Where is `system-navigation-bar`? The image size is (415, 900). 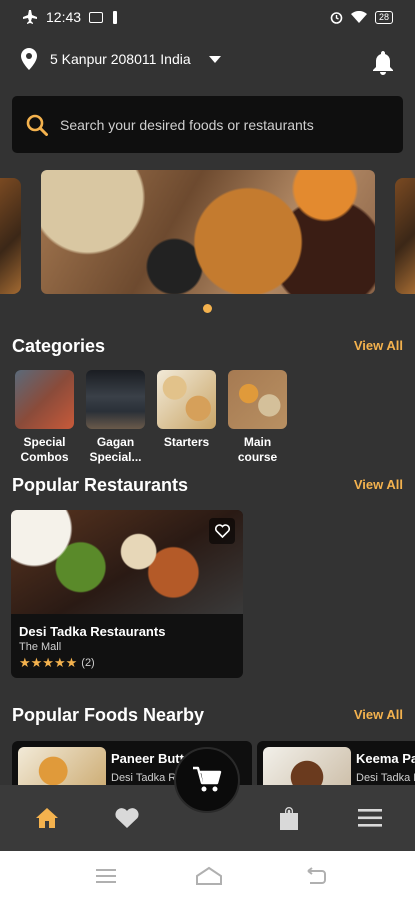
system-navigation-bar is located at coordinates (207, 875).